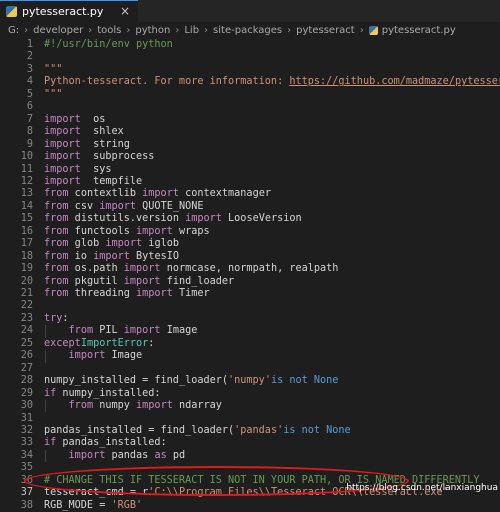  I want to click on code-text: import subprocess, so click(99, 157).